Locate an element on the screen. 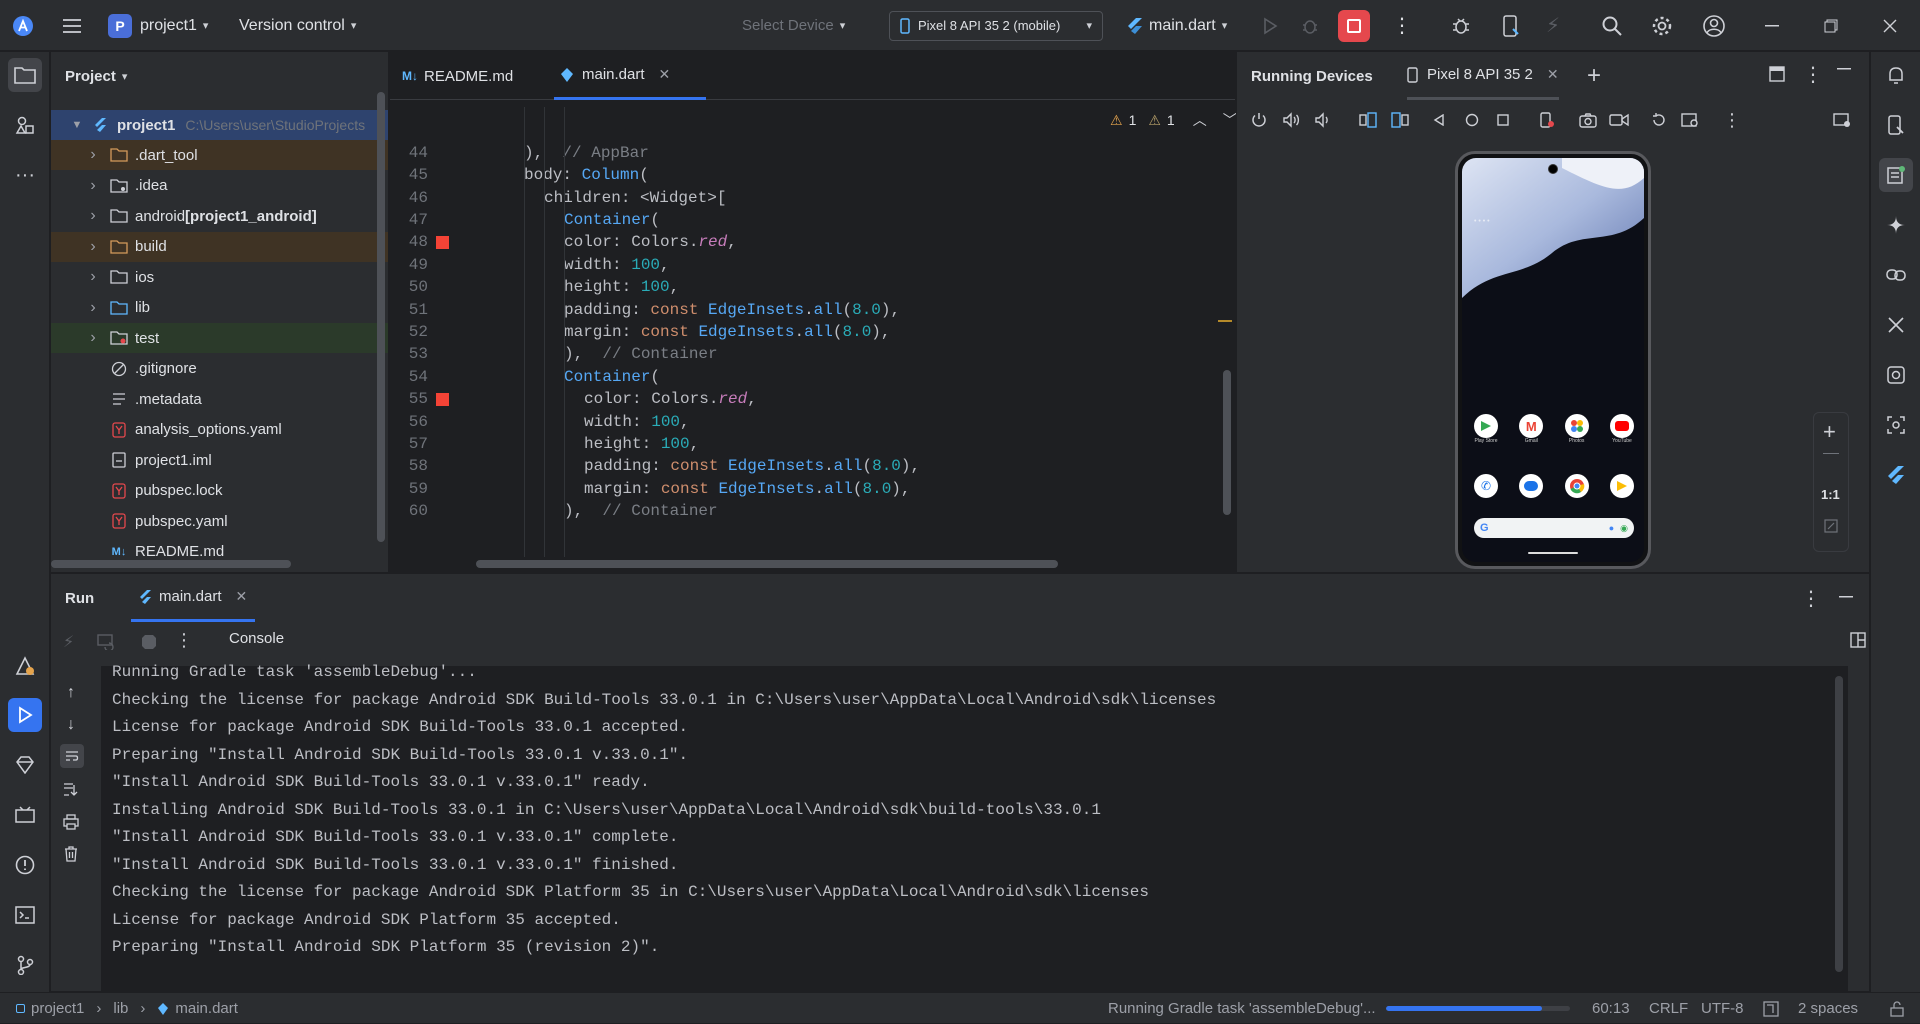  run-tool-icon is located at coordinates (25, 715).